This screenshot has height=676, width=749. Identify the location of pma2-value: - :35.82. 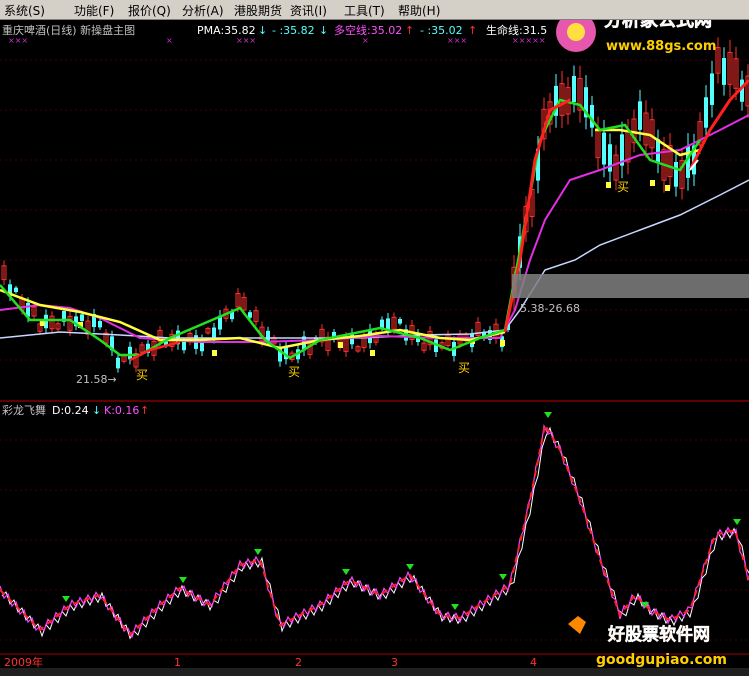
(293, 30).